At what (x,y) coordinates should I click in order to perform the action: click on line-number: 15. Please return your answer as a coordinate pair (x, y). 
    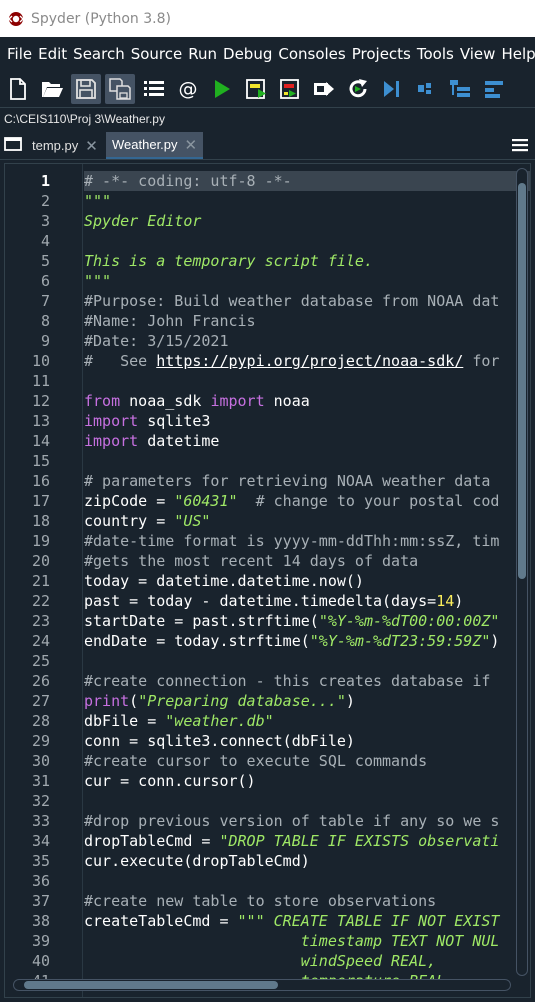
    Looking at the image, I should click on (40, 461).